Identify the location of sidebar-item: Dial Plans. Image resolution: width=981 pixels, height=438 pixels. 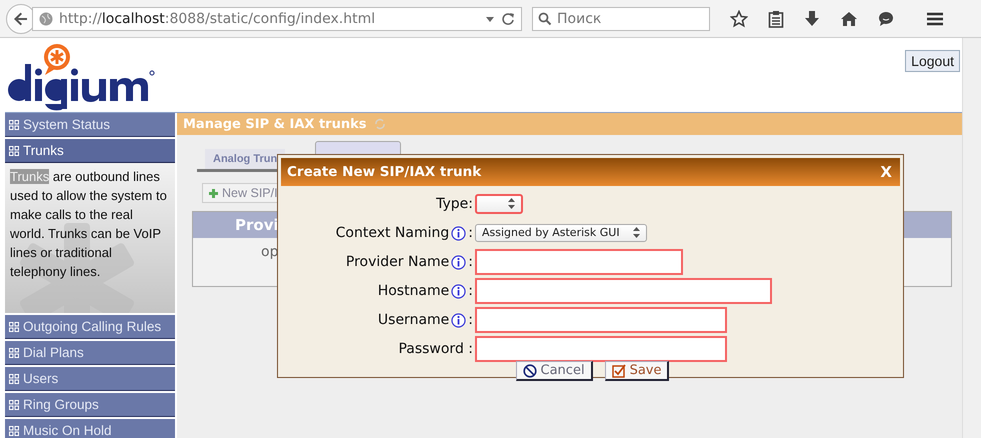
(90, 353).